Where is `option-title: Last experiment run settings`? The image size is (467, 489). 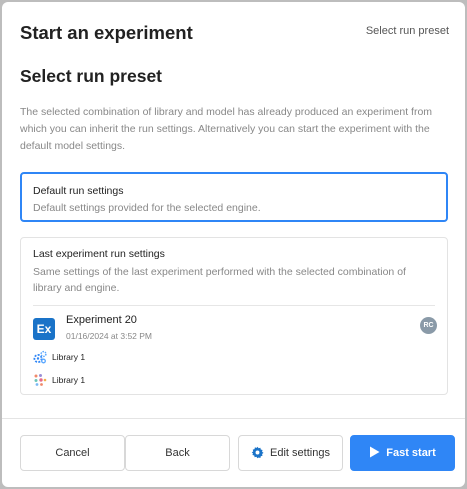 option-title: Last experiment run settings is located at coordinates (99, 254).